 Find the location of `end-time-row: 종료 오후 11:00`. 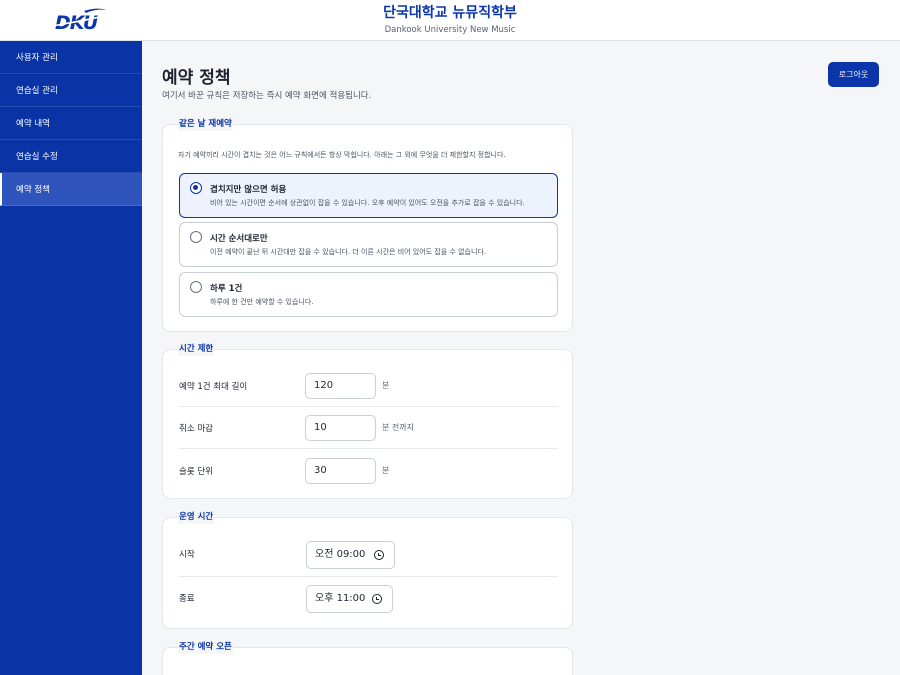

end-time-row: 종료 오후 11:00 is located at coordinates (368, 599).